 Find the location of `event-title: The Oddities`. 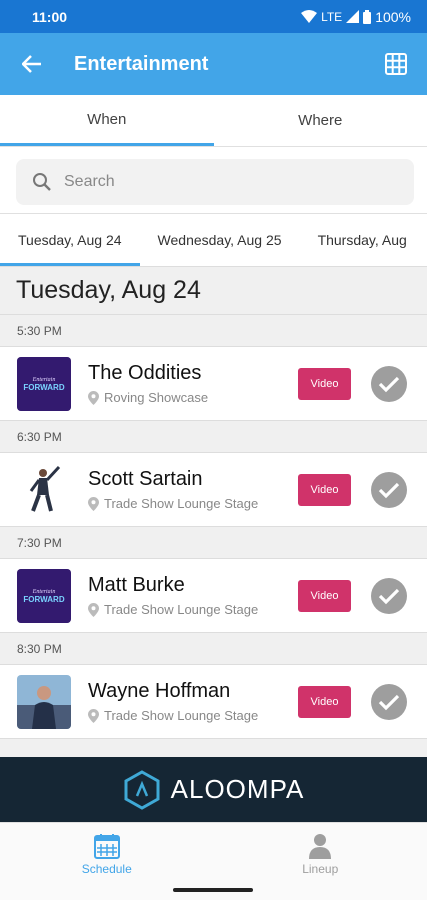

event-title: The Oddities is located at coordinates (145, 373).